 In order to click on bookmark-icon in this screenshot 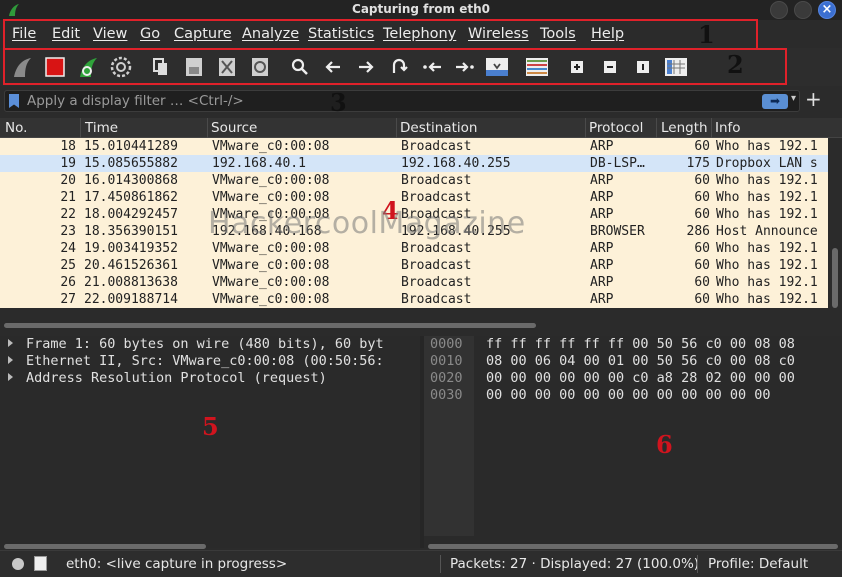, I will do `click(14, 101)`.